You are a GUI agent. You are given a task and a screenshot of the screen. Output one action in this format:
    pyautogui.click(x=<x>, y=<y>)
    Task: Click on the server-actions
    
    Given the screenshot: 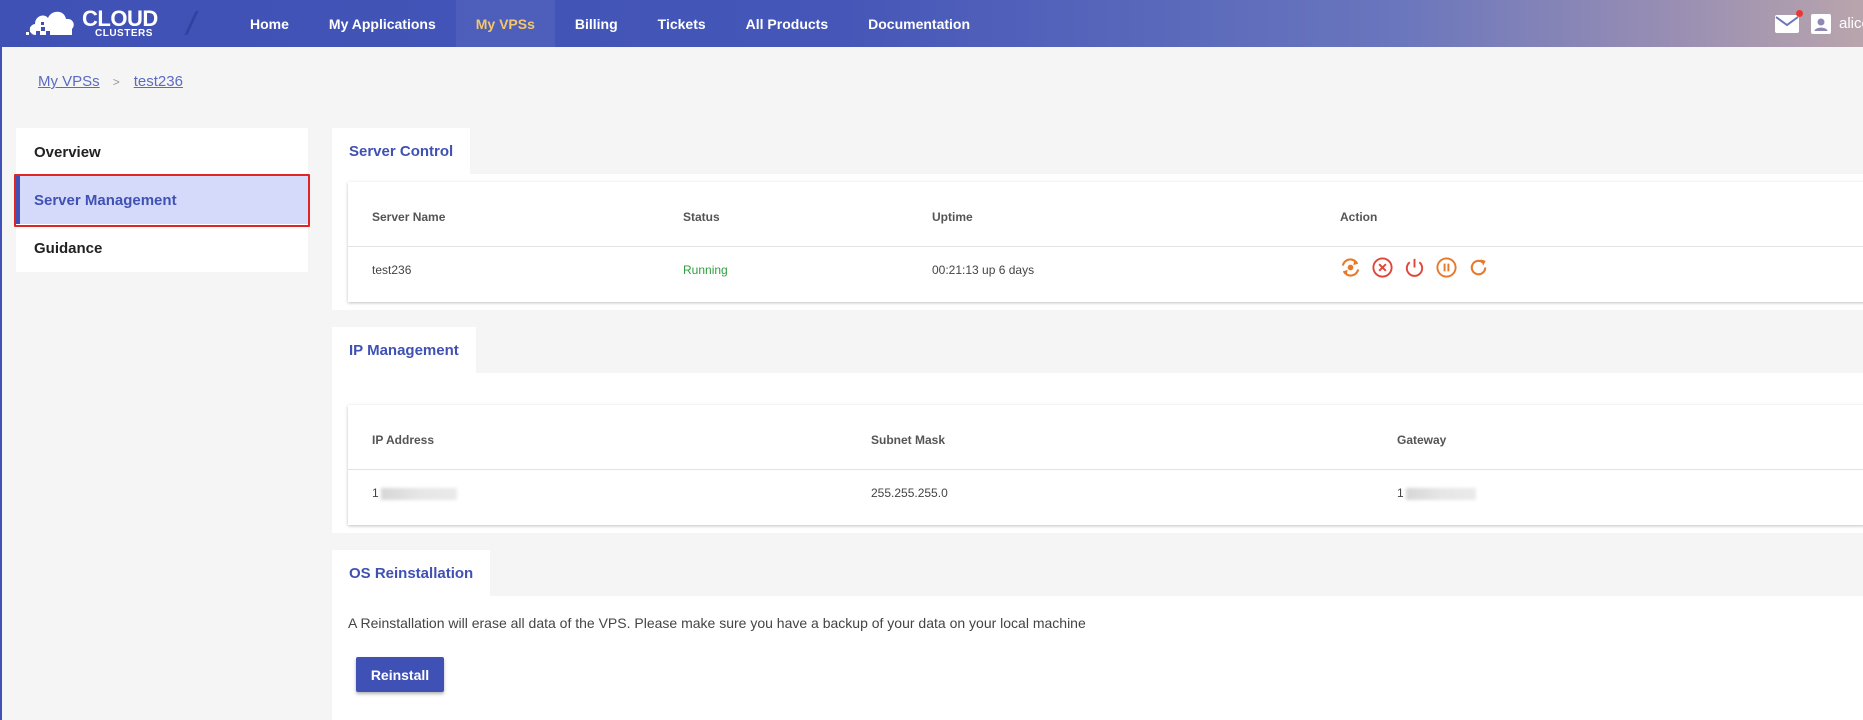 What is the action you would take?
    pyautogui.click(x=1414, y=267)
    